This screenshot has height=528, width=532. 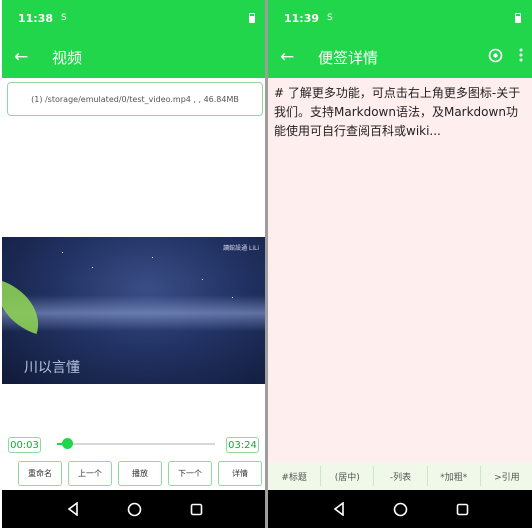 What do you see at coordinates (454, 476) in the screenshot?
I see `md-bold-button: *加粗*` at bounding box center [454, 476].